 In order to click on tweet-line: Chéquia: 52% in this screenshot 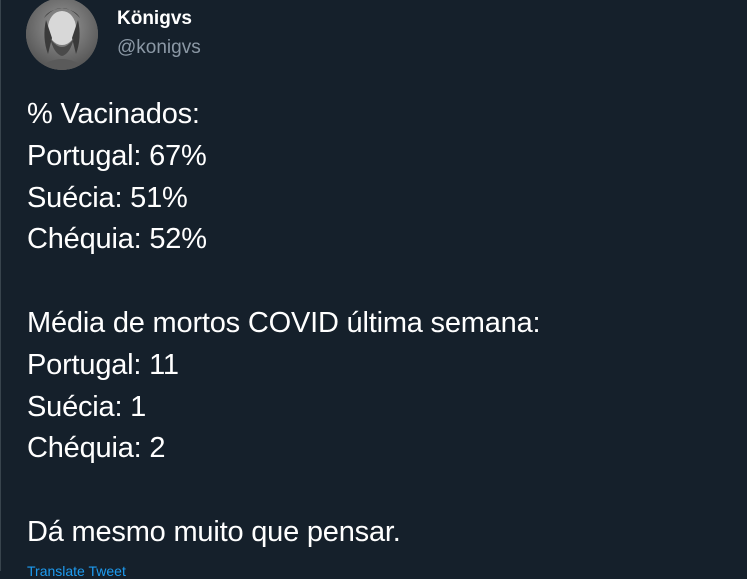, I will do `click(117, 239)`.